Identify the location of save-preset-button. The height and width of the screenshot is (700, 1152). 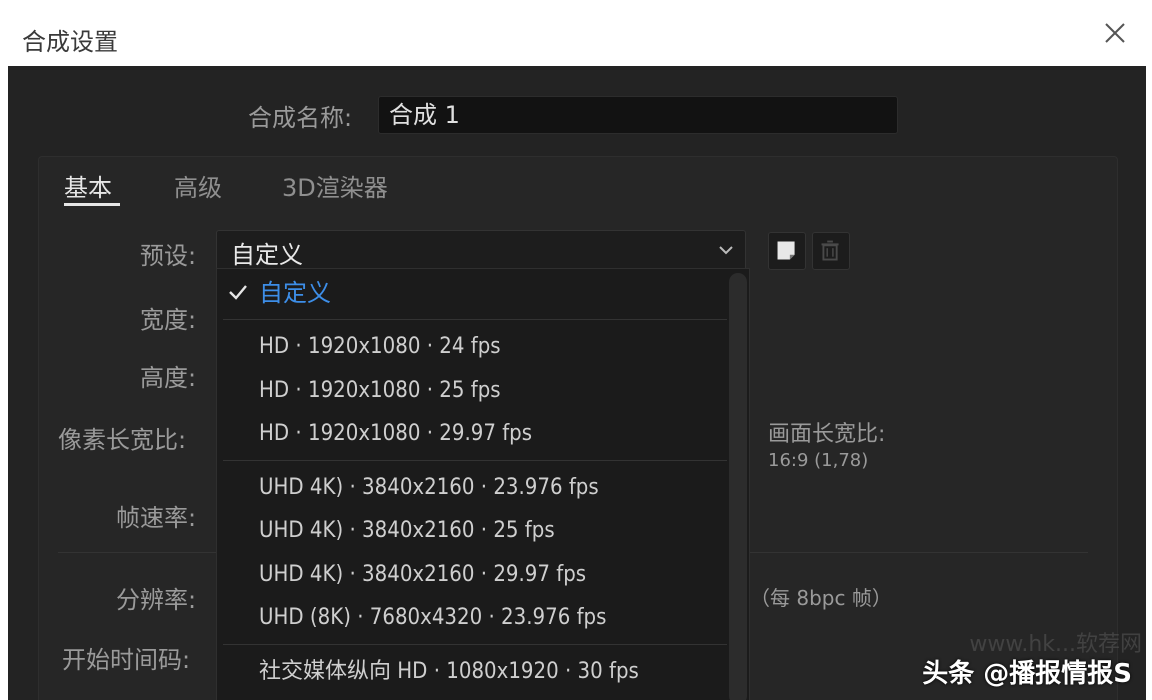
(787, 251).